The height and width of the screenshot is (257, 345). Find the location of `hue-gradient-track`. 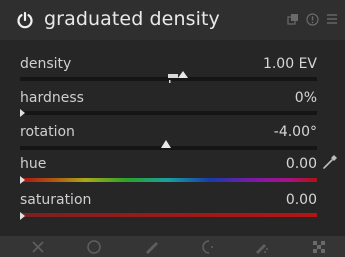

hue-gradient-track is located at coordinates (168, 180).